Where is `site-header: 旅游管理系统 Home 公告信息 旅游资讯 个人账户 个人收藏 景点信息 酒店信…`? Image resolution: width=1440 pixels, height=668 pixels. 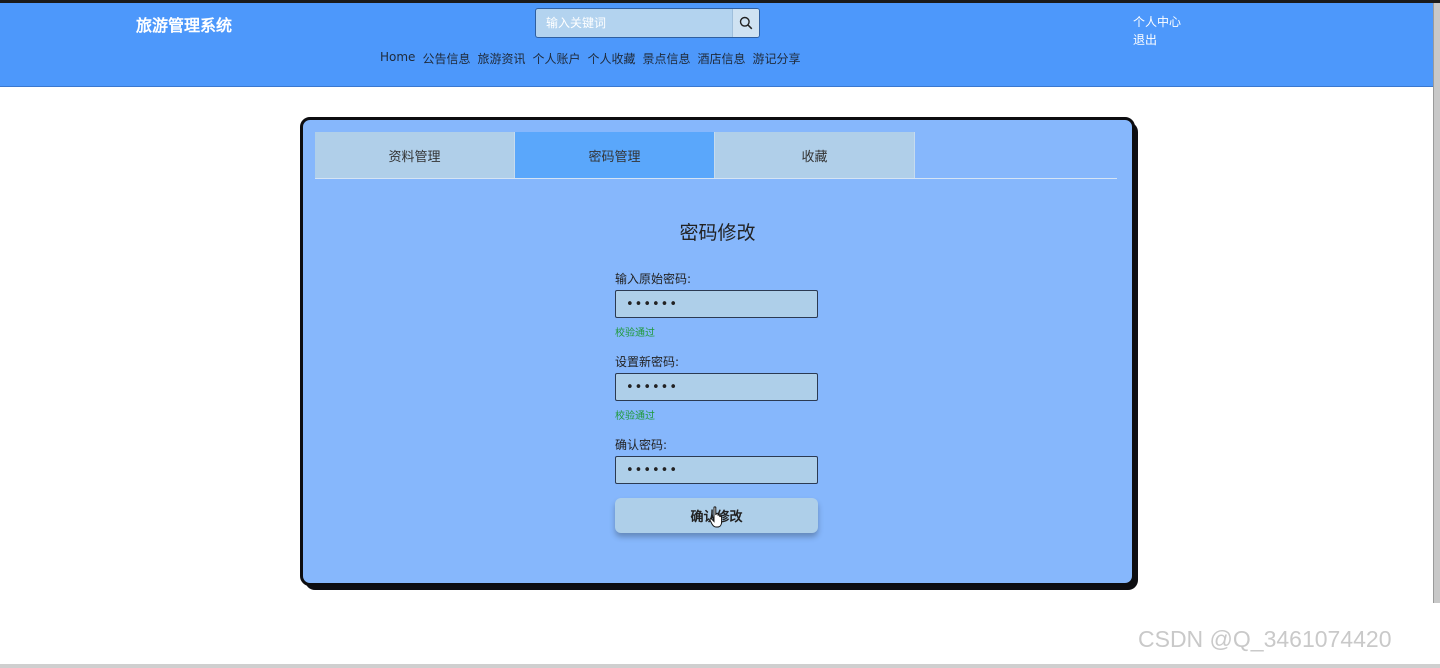 site-header: 旅游管理系统 Home 公告信息 旅游资讯 个人账户 个人收藏 景点信息 酒店信… is located at coordinates (717, 45).